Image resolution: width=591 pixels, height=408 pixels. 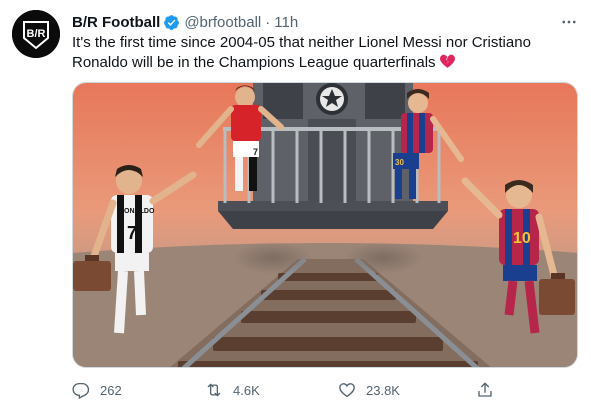 What do you see at coordinates (132, 233) in the screenshot?
I see `ronaldo-left-number: 7` at bounding box center [132, 233].